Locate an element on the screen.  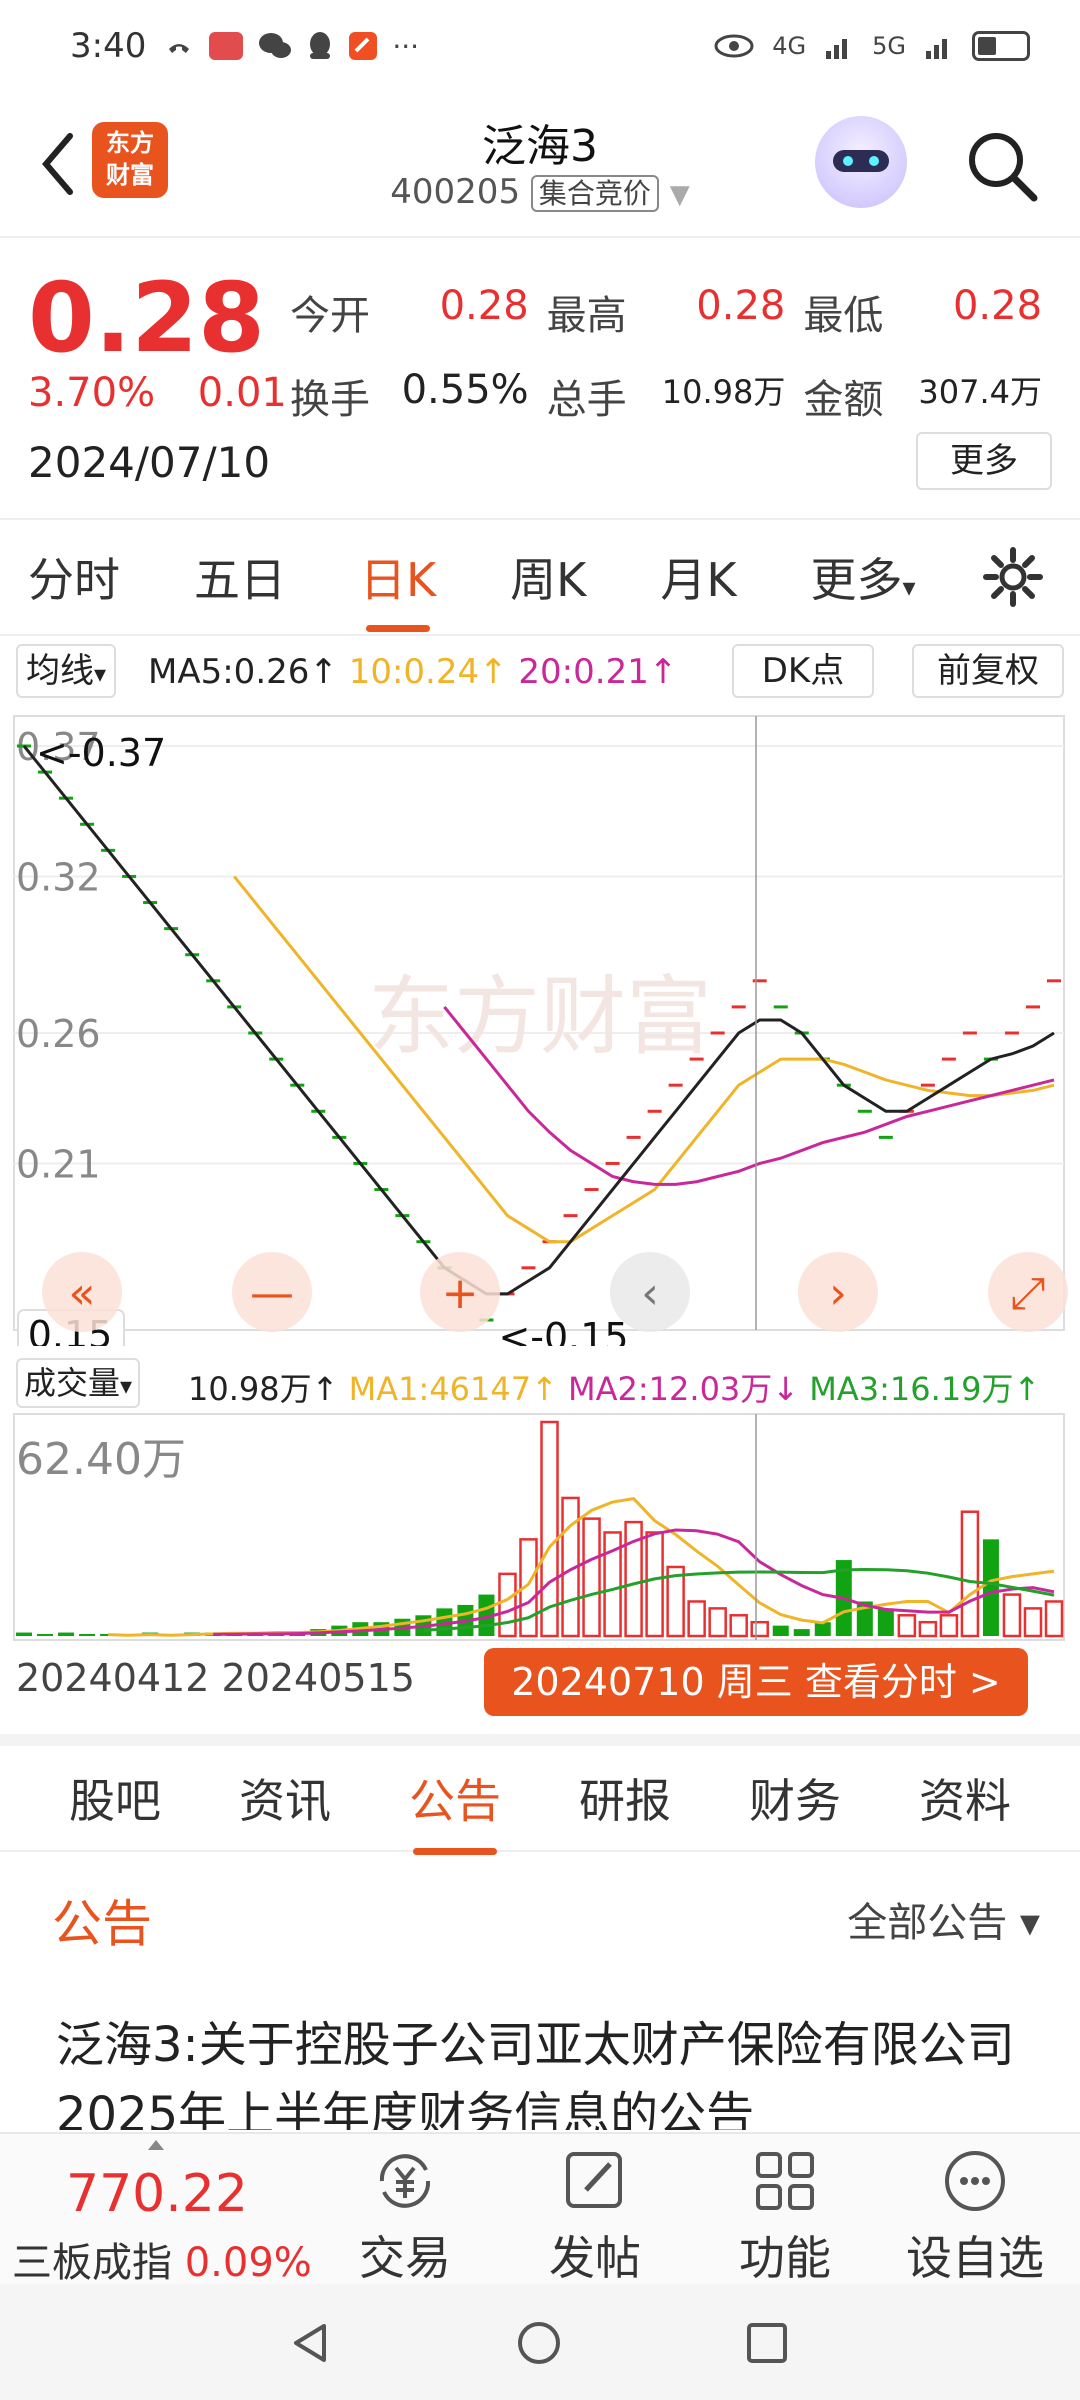
volume-value: 10.98万 is located at coordinates (723, 392).